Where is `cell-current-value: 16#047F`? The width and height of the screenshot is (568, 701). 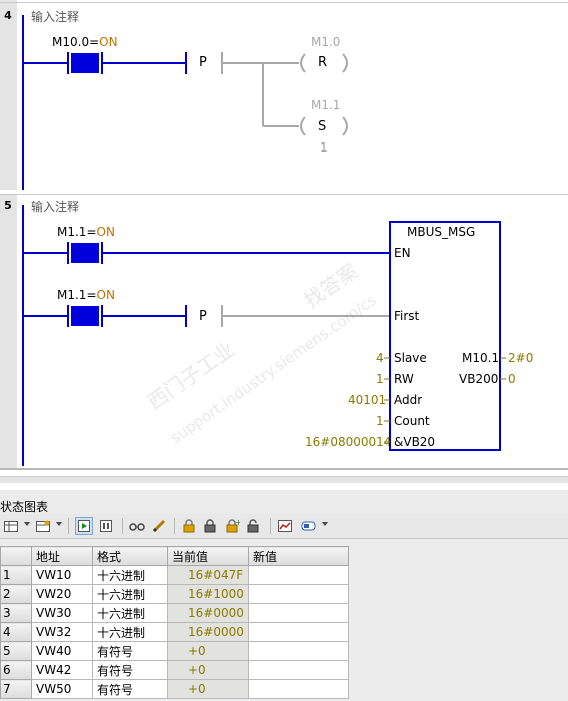 cell-current-value: 16#047F is located at coordinates (208, 575).